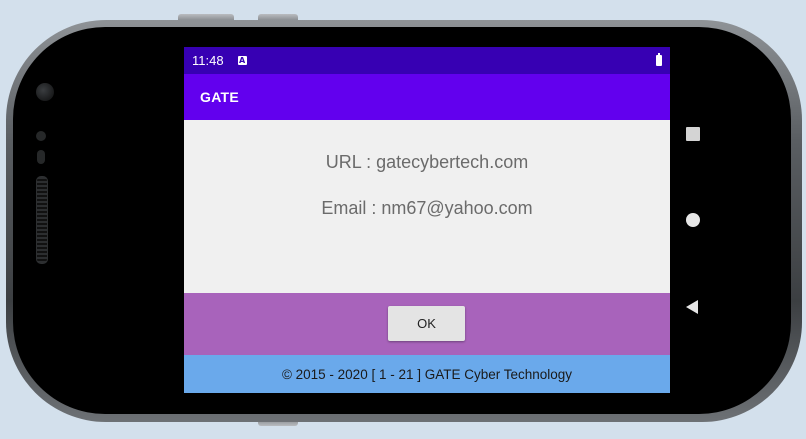  I want to click on ok-button: OK, so click(426, 323).